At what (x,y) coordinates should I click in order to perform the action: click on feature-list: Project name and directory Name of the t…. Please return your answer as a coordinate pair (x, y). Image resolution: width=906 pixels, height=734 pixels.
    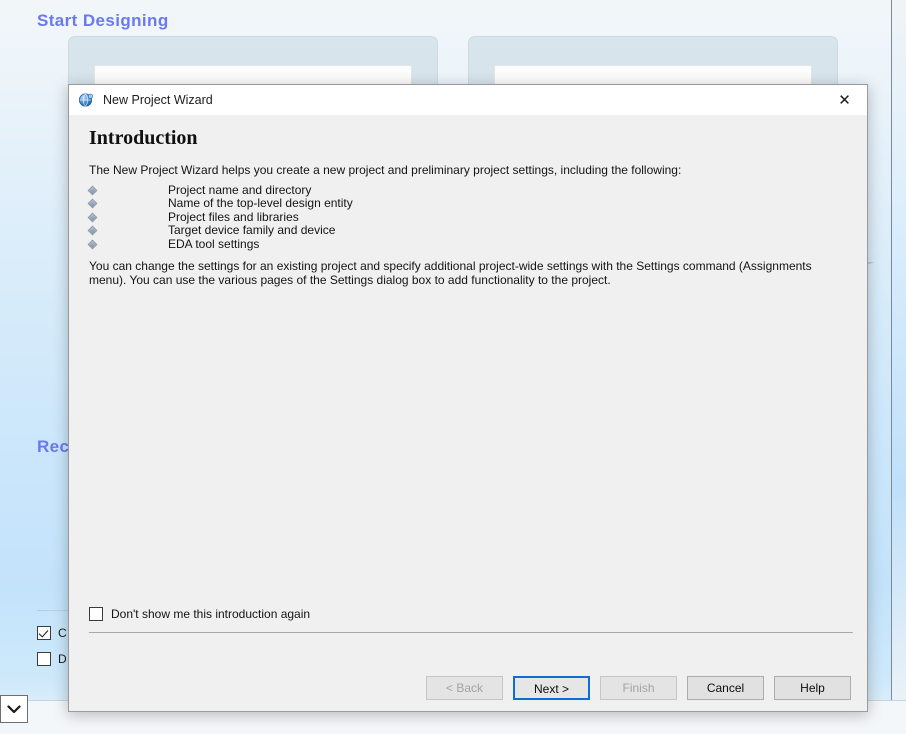
    Looking at the image, I should click on (467, 217).